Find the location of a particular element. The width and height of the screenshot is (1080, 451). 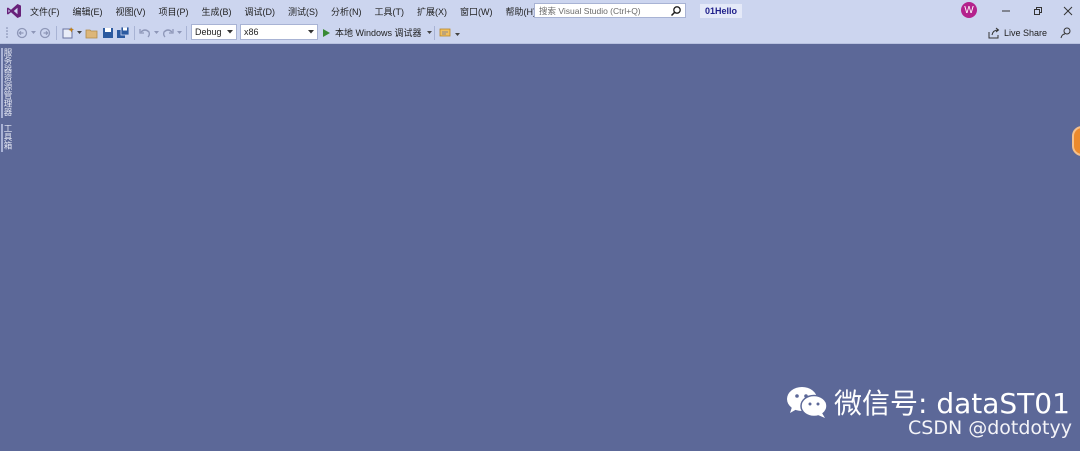

back-dropdown-icon is located at coordinates (33, 33).